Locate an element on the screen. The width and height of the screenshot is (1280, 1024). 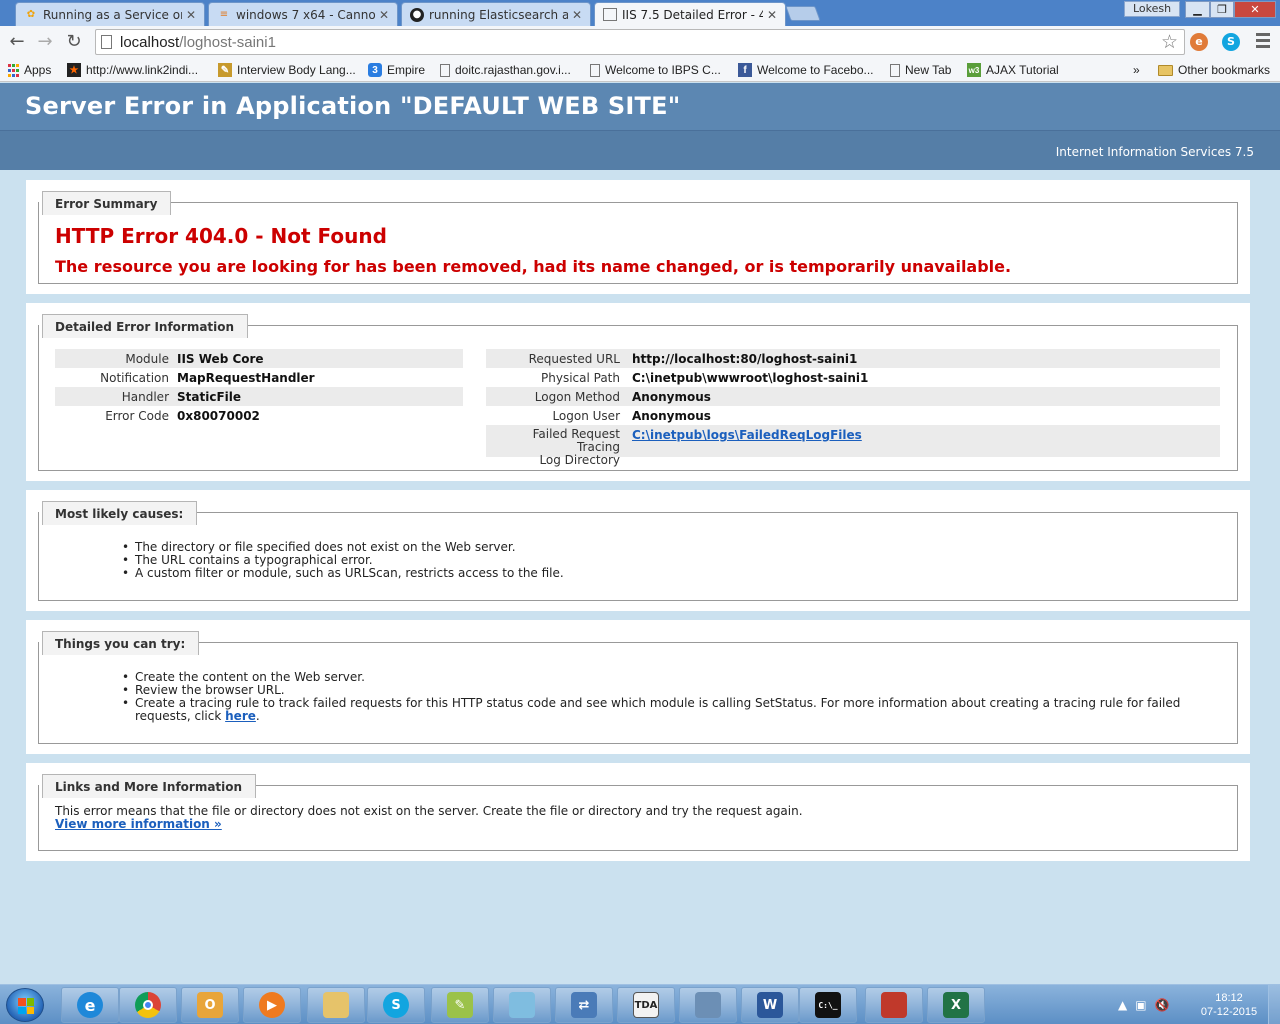
back-button: ← is located at coordinates (17, 42).